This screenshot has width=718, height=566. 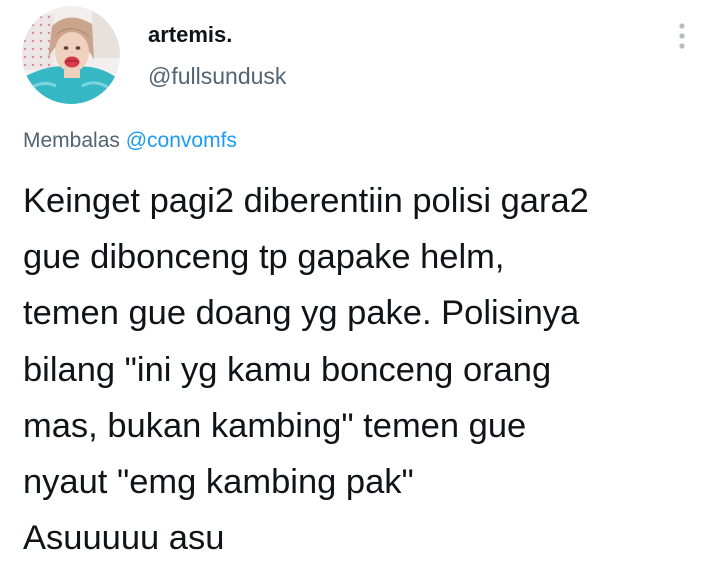 I want to click on reply-context: Membalas @convomfs, so click(x=130, y=141).